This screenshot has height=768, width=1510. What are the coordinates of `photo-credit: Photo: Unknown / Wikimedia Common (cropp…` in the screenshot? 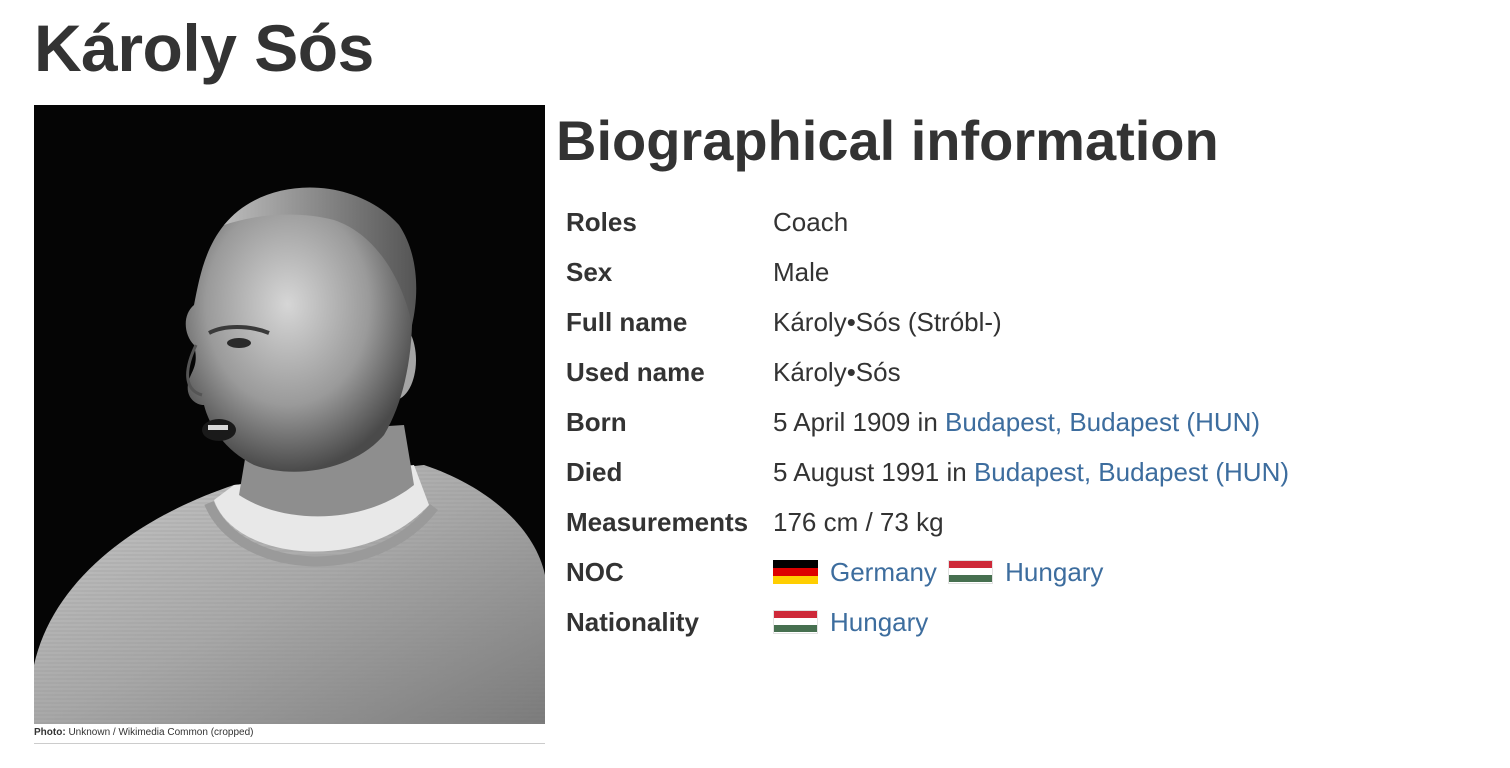 It's located at (289, 734).